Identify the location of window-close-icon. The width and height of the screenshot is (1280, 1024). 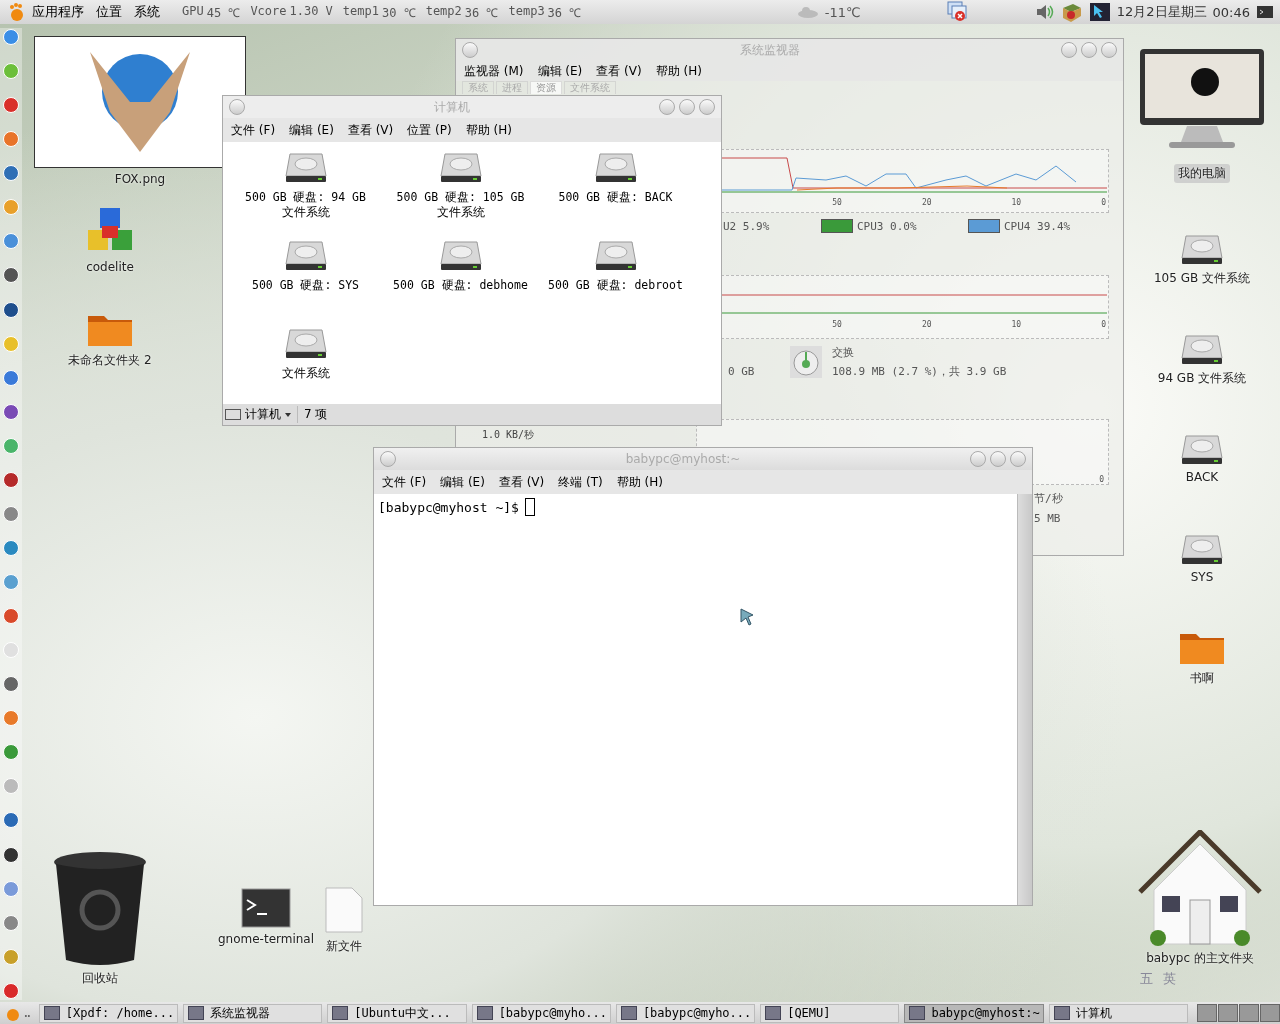
(957, 12).